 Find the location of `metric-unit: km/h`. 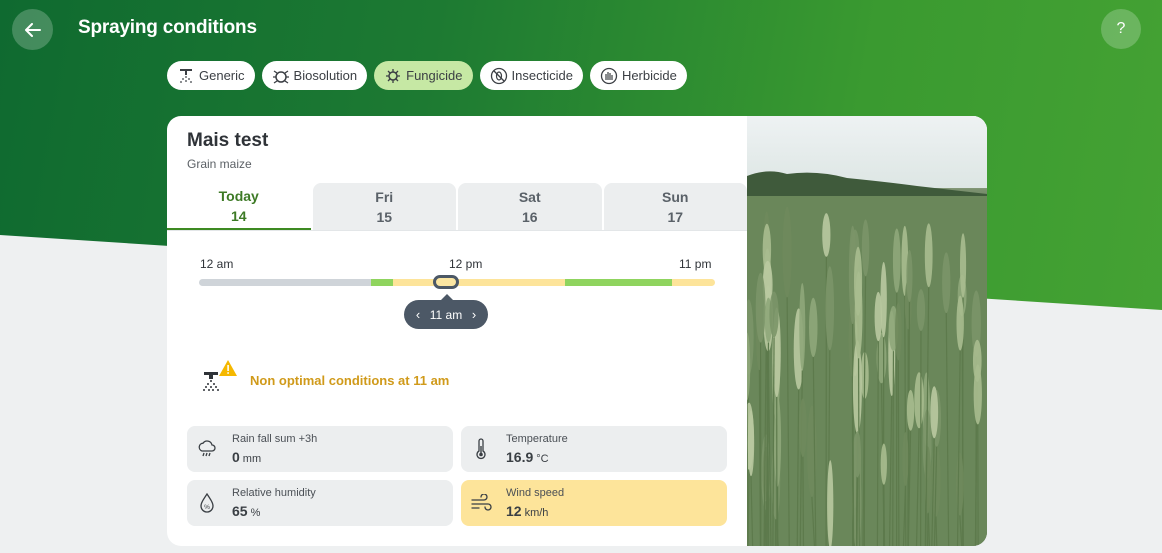

metric-unit: km/h is located at coordinates (536, 513).